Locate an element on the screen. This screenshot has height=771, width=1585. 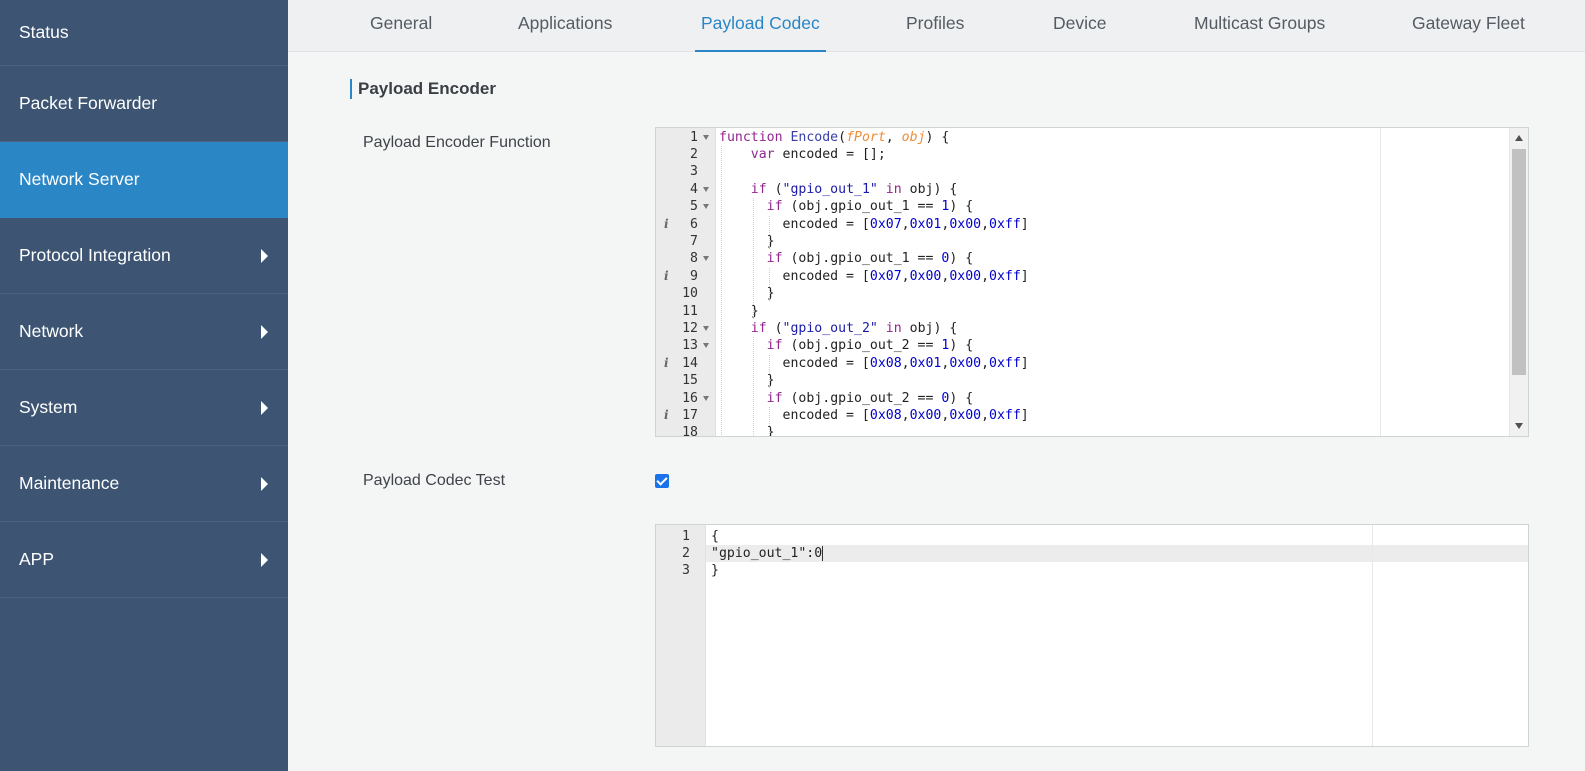
sidebar-item-packet-forwarder: Packet Forwarder is located at coordinates (144, 104).